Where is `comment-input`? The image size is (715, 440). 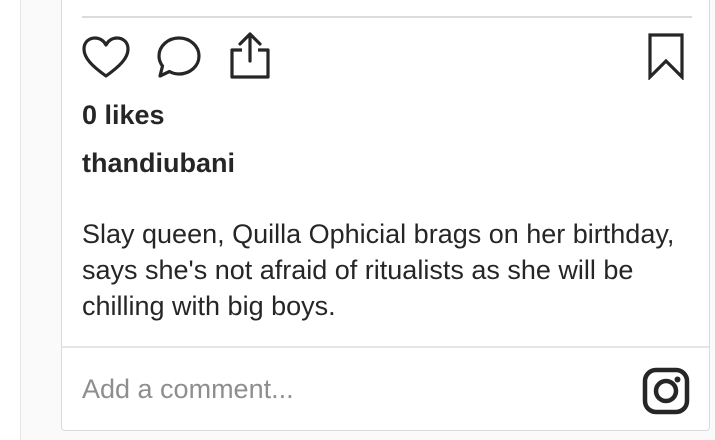 comment-input is located at coordinates (352, 389).